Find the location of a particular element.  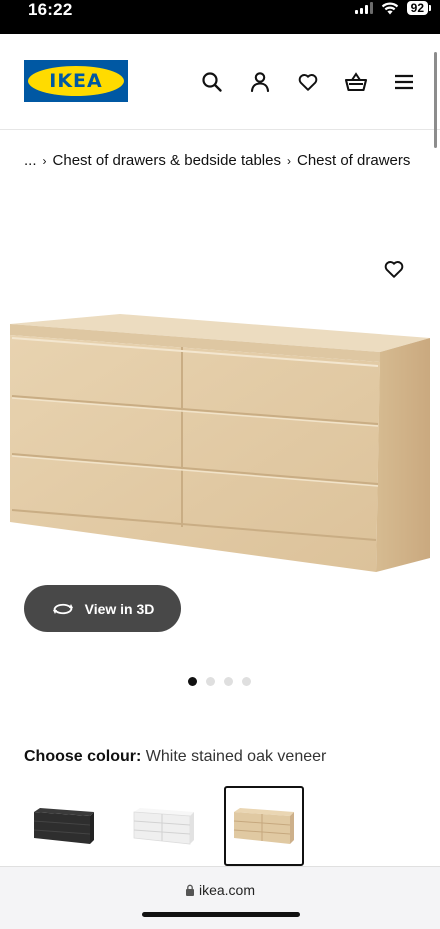

menu-icon is located at coordinates (404, 82).